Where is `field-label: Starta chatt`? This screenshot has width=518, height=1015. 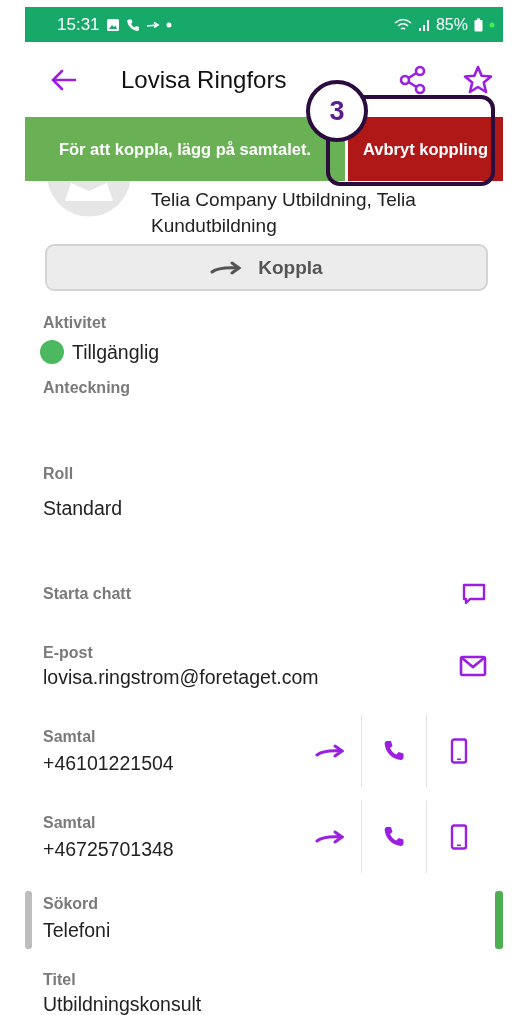
field-label: Starta chatt is located at coordinates (88, 594).